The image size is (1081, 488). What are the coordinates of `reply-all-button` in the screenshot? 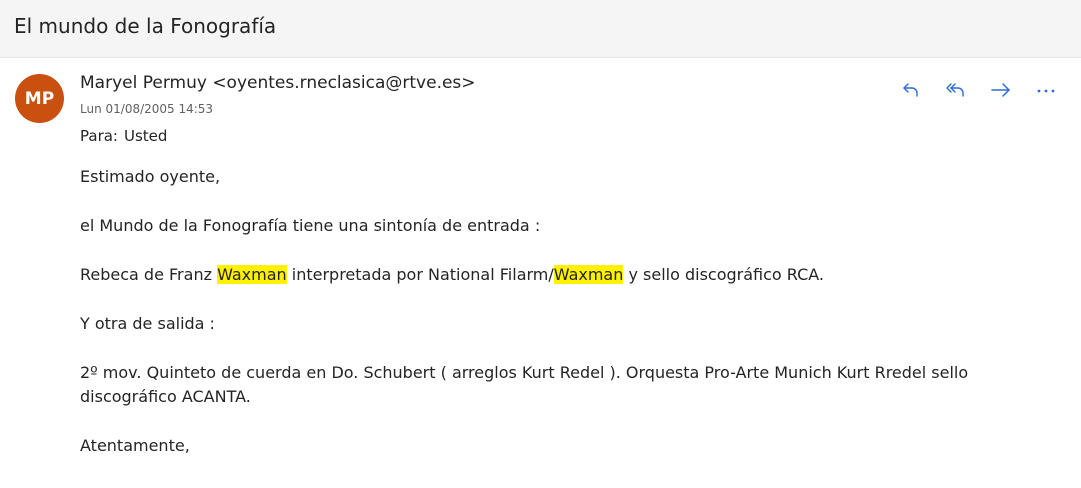 It's located at (956, 90).